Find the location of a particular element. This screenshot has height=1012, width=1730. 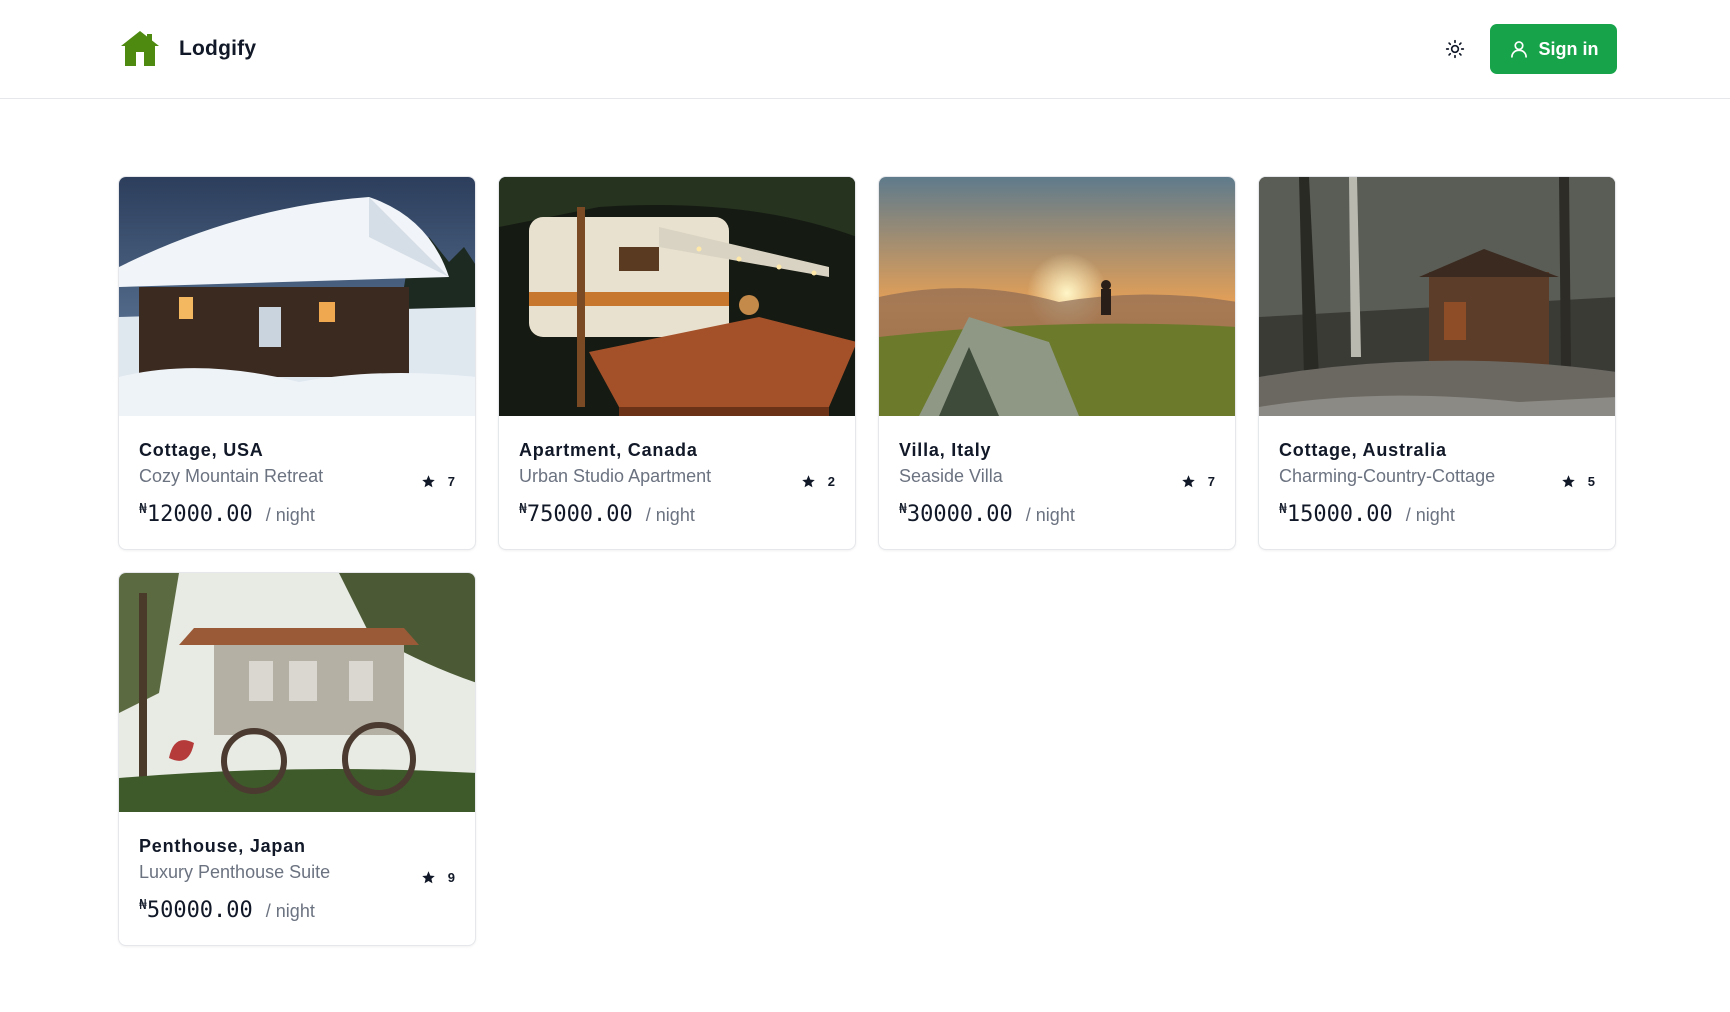

snowy-cabin-image is located at coordinates (297, 296).